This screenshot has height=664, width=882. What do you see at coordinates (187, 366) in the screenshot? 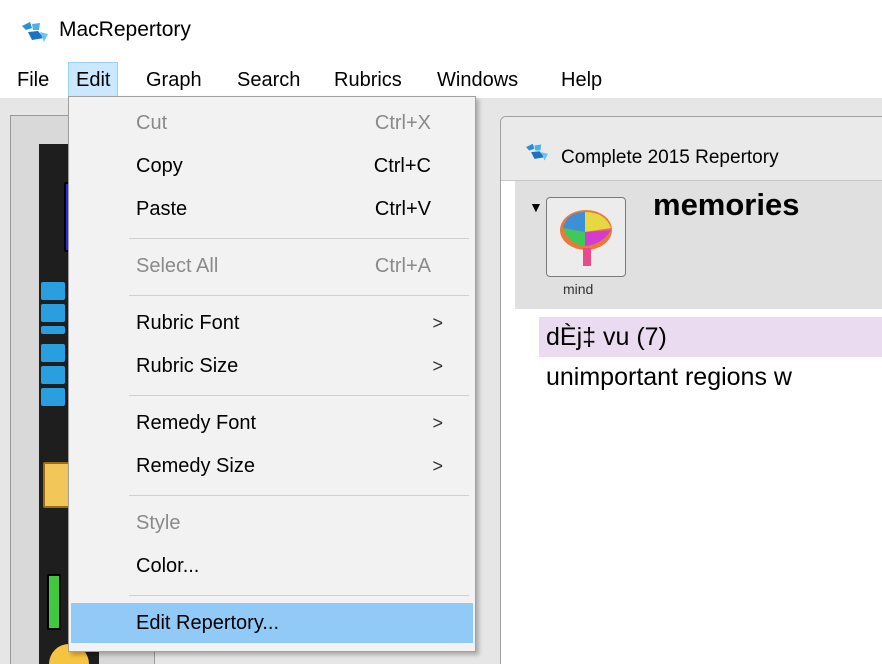
I see `menu-item-label: Rubric Size` at bounding box center [187, 366].